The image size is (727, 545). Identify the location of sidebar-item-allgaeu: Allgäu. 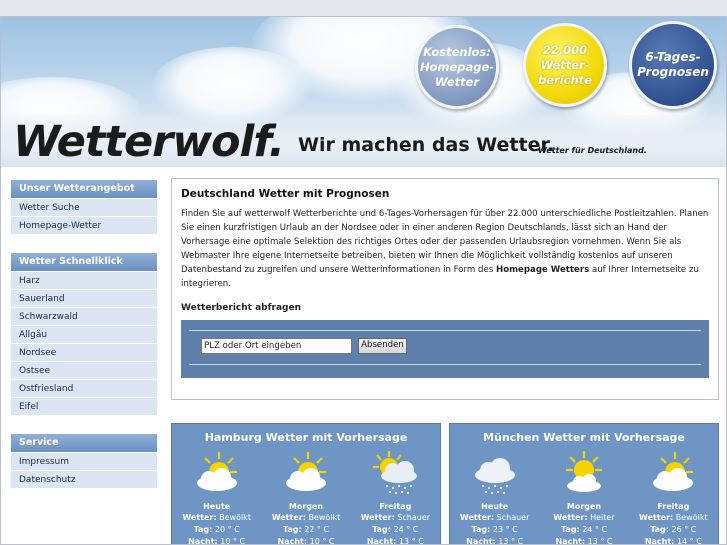
(84, 334).